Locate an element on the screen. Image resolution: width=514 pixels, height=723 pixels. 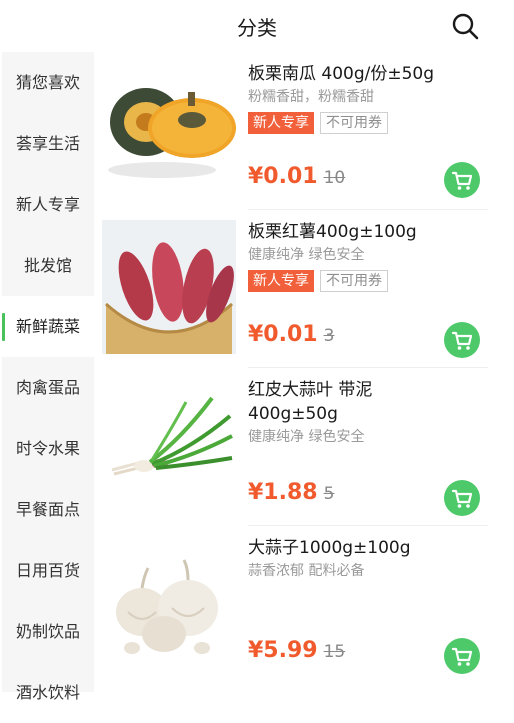
search-button is located at coordinates (465, 26).